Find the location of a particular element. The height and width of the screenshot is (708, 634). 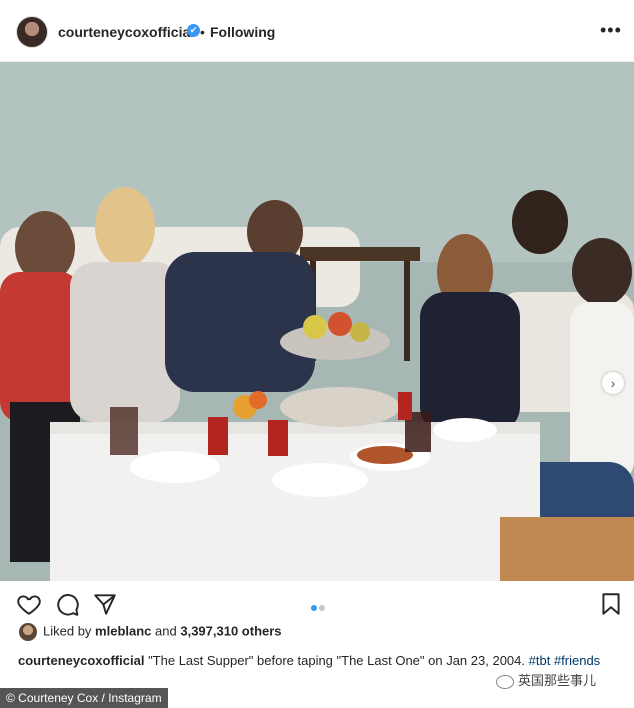

more-options-icon: ••• is located at coordinates (611, 30).